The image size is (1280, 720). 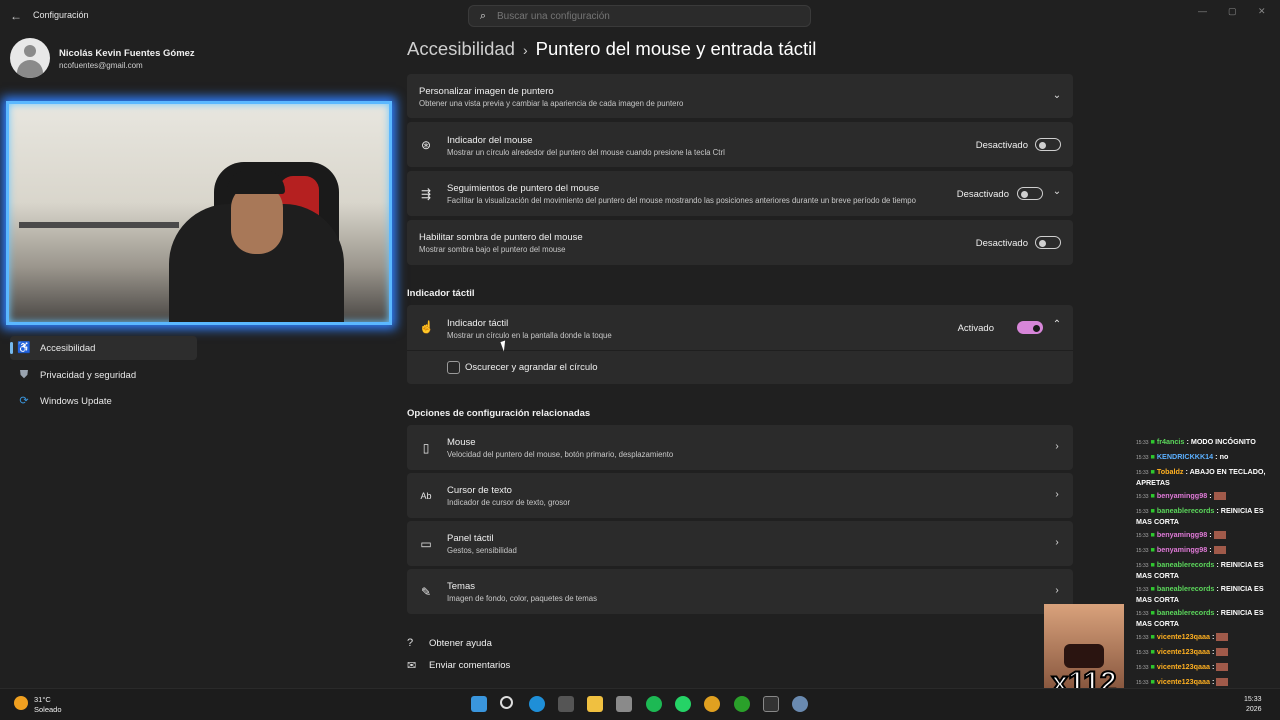 I want to click on setting-title: Panel táctil, so click(x=470, y=538).